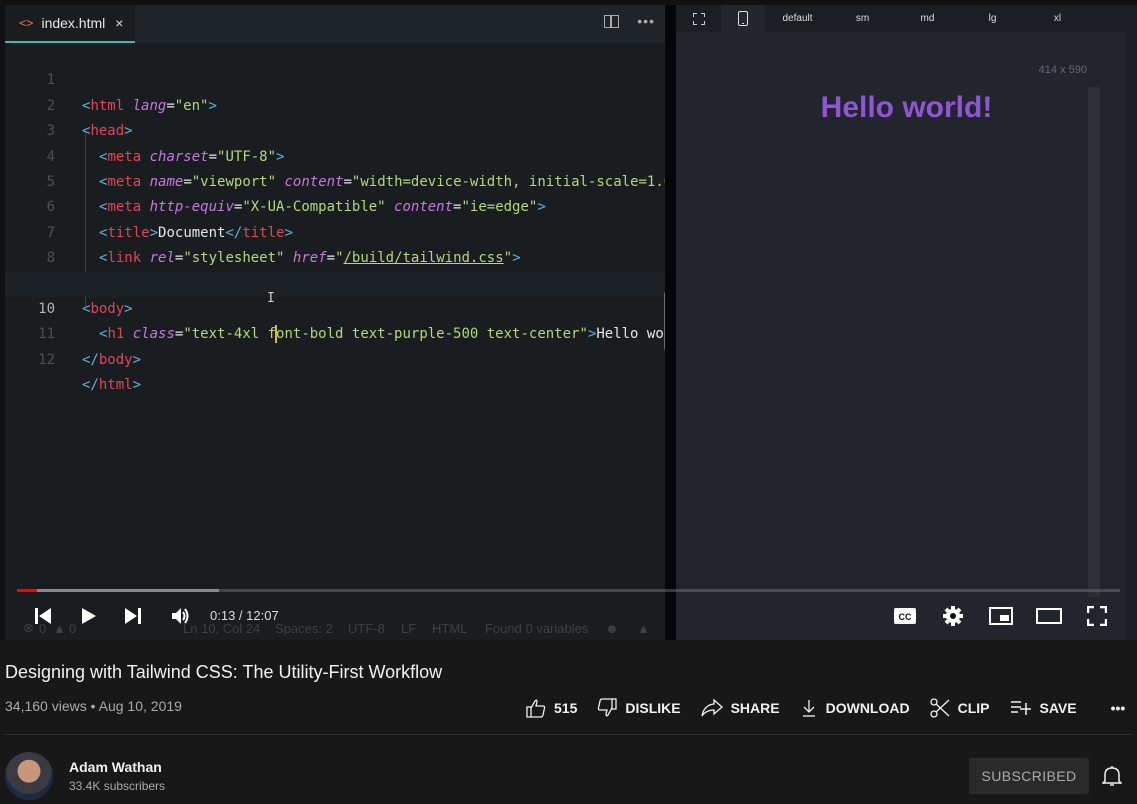 This screenshot has height=804, width=1137. I want to click on phone-icon, so click(743, 18).